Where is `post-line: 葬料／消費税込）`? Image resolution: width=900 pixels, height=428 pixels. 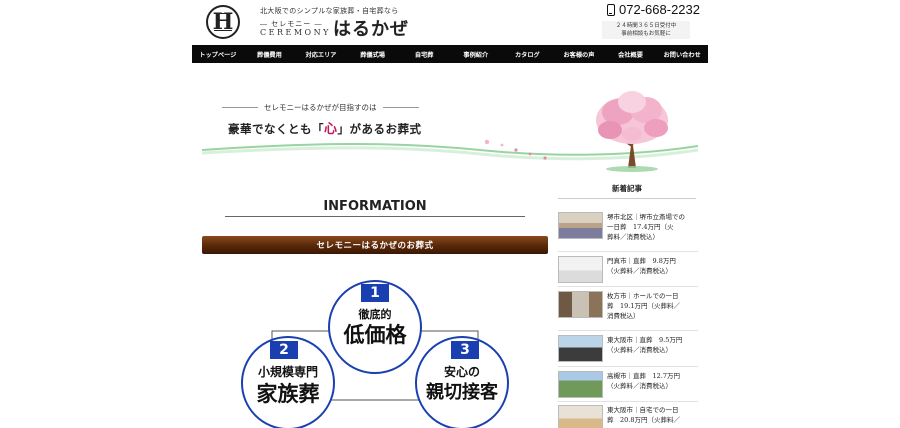
post-line: 葬料／消費税込） is located at coordinates (633, 237).